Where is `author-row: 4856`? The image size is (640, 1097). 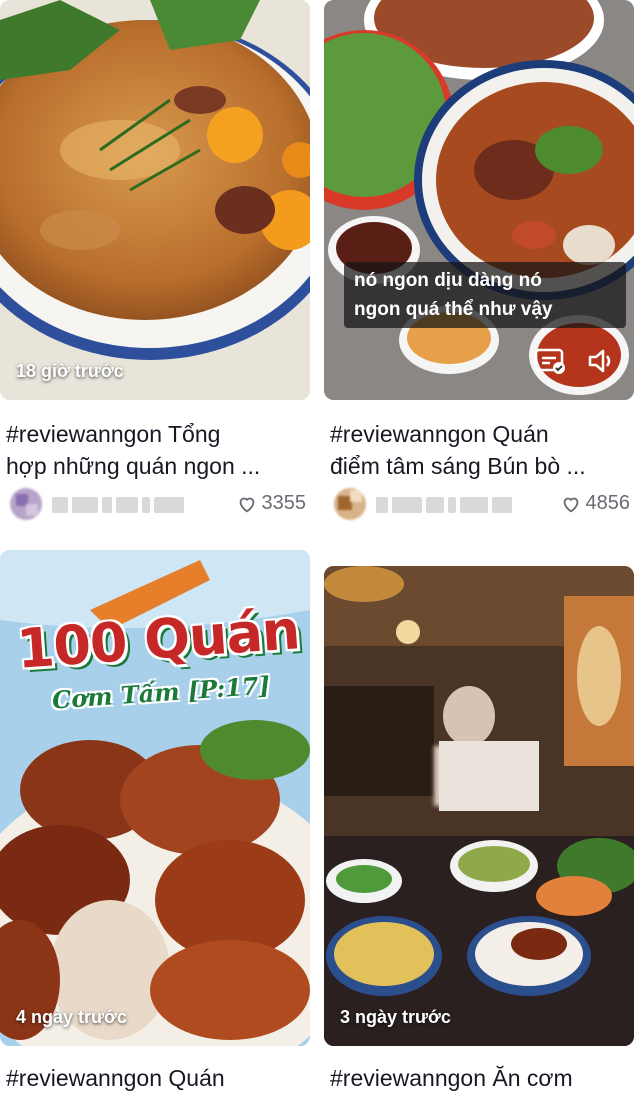 author-row: 4856 is located at coordinates (482, 505).